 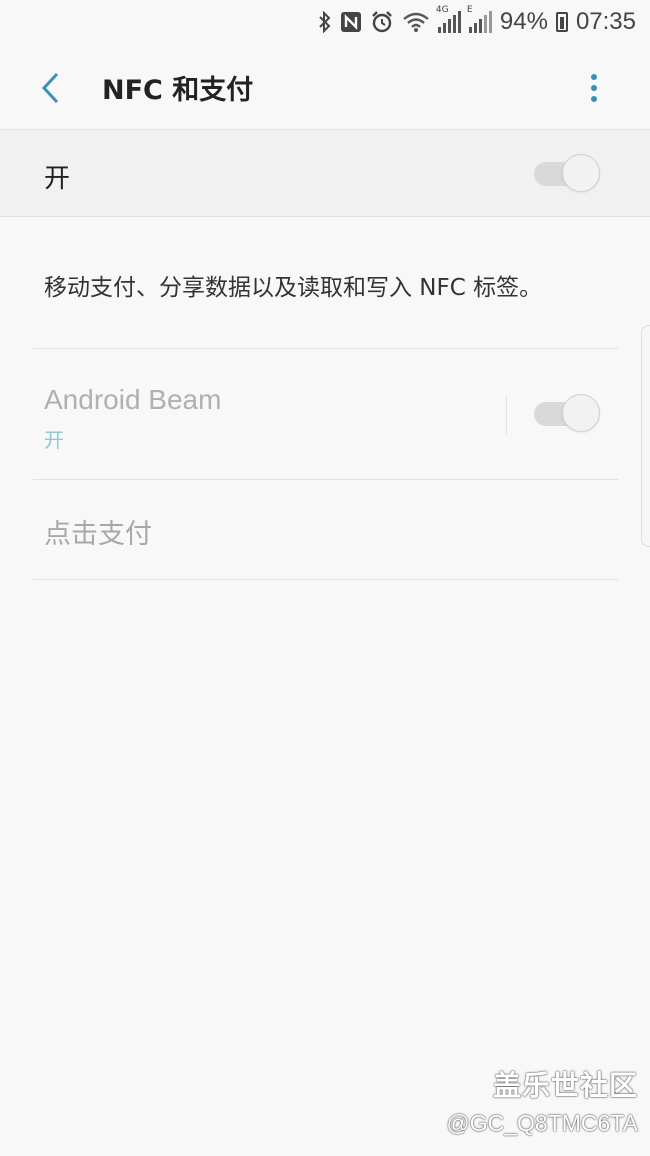 What do you see at coordinates (523, 21) in the screenshot?
I see `battery-percent: 94%` at bounding box center [523, 21].